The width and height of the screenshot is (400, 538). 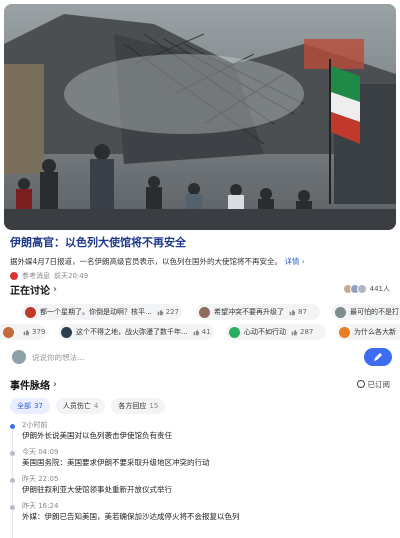 What do you see at coordinates (294, 261) in the screenshot?
I see `detail-link: 详情 ›` at bounding box center [294, 261].